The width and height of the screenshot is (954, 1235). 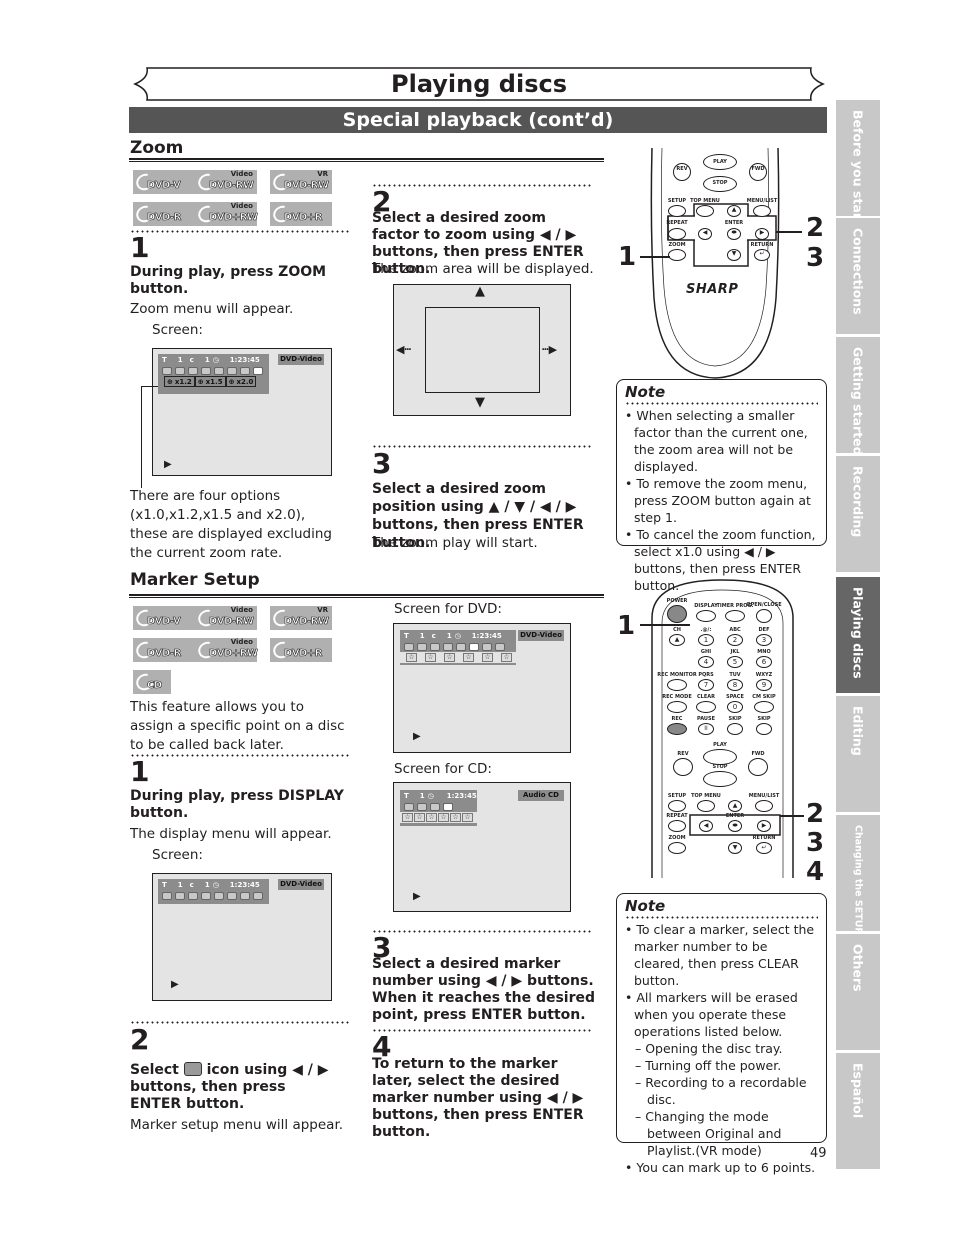 What do you see at coordinates (157, 148) in the screenshot?
I see `zoom-heading: Zoom` at bounding box center [157, 148].